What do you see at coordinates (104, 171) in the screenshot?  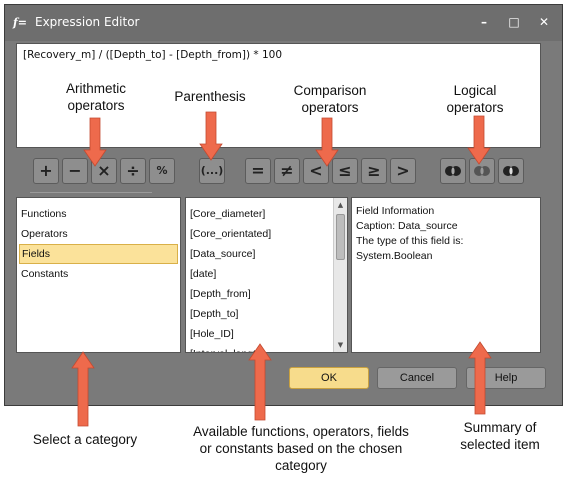 I see `multiply-button: ×` at bounding box center [104, 171].